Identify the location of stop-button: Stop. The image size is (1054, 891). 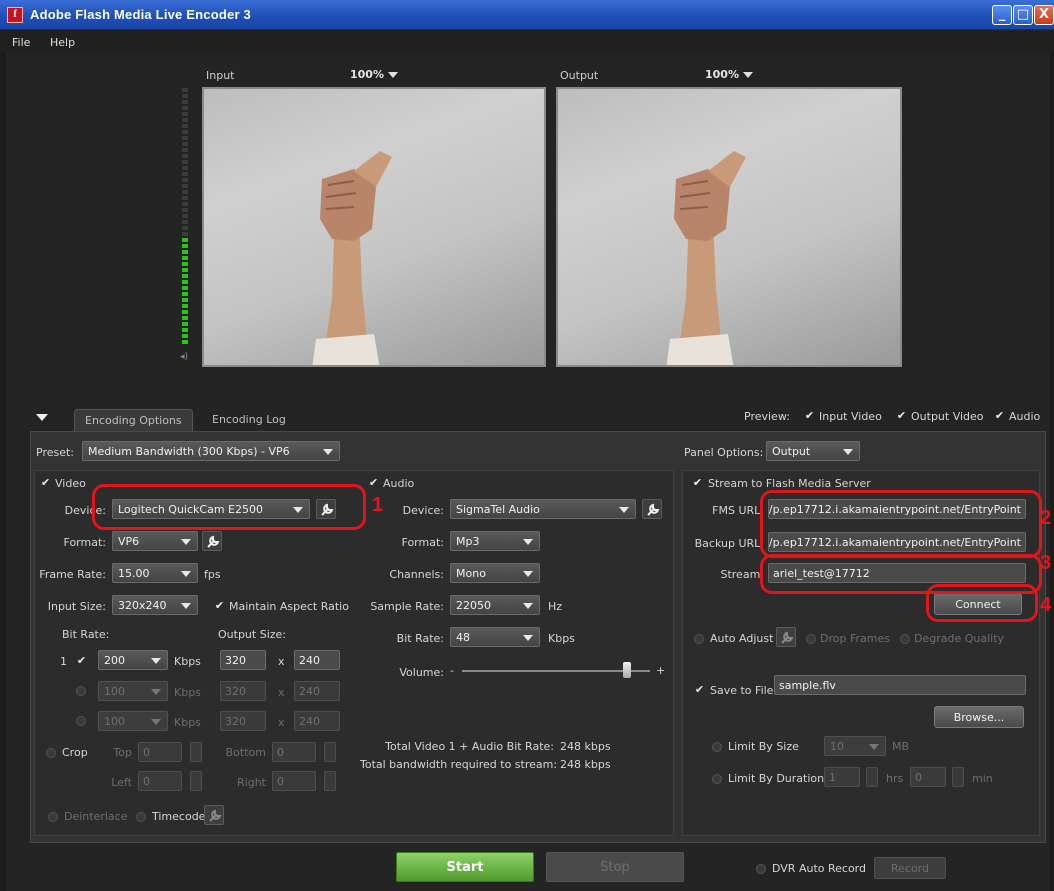
(615, 867).